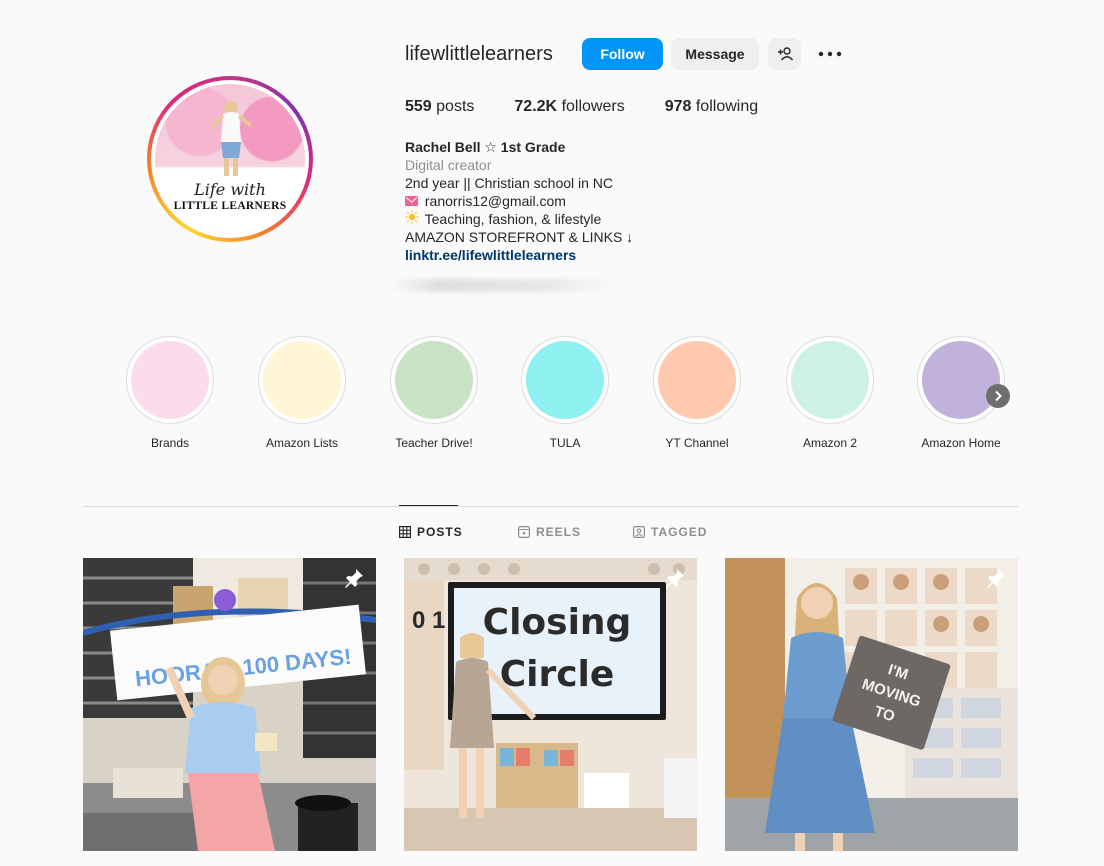  I want to click on chevron-right-icon, so click(998, 396).